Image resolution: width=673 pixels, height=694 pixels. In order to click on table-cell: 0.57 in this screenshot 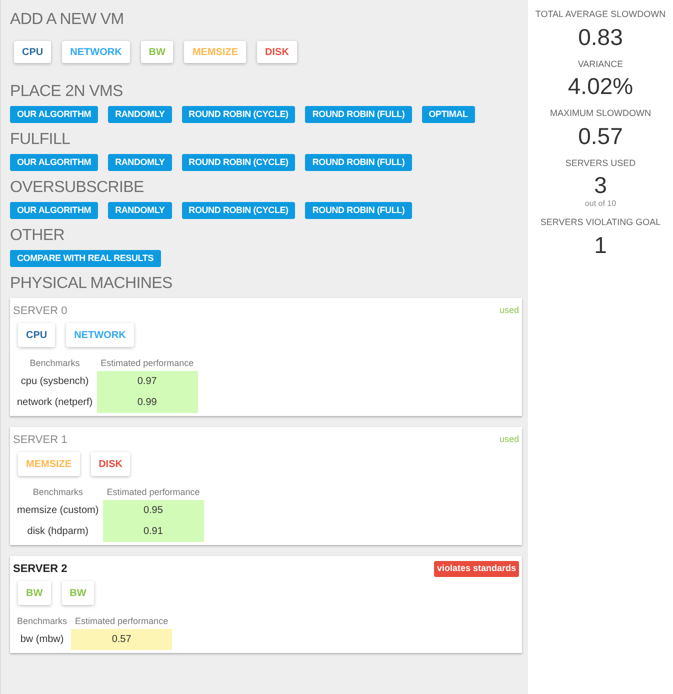, I will do `click(121, 639)`.